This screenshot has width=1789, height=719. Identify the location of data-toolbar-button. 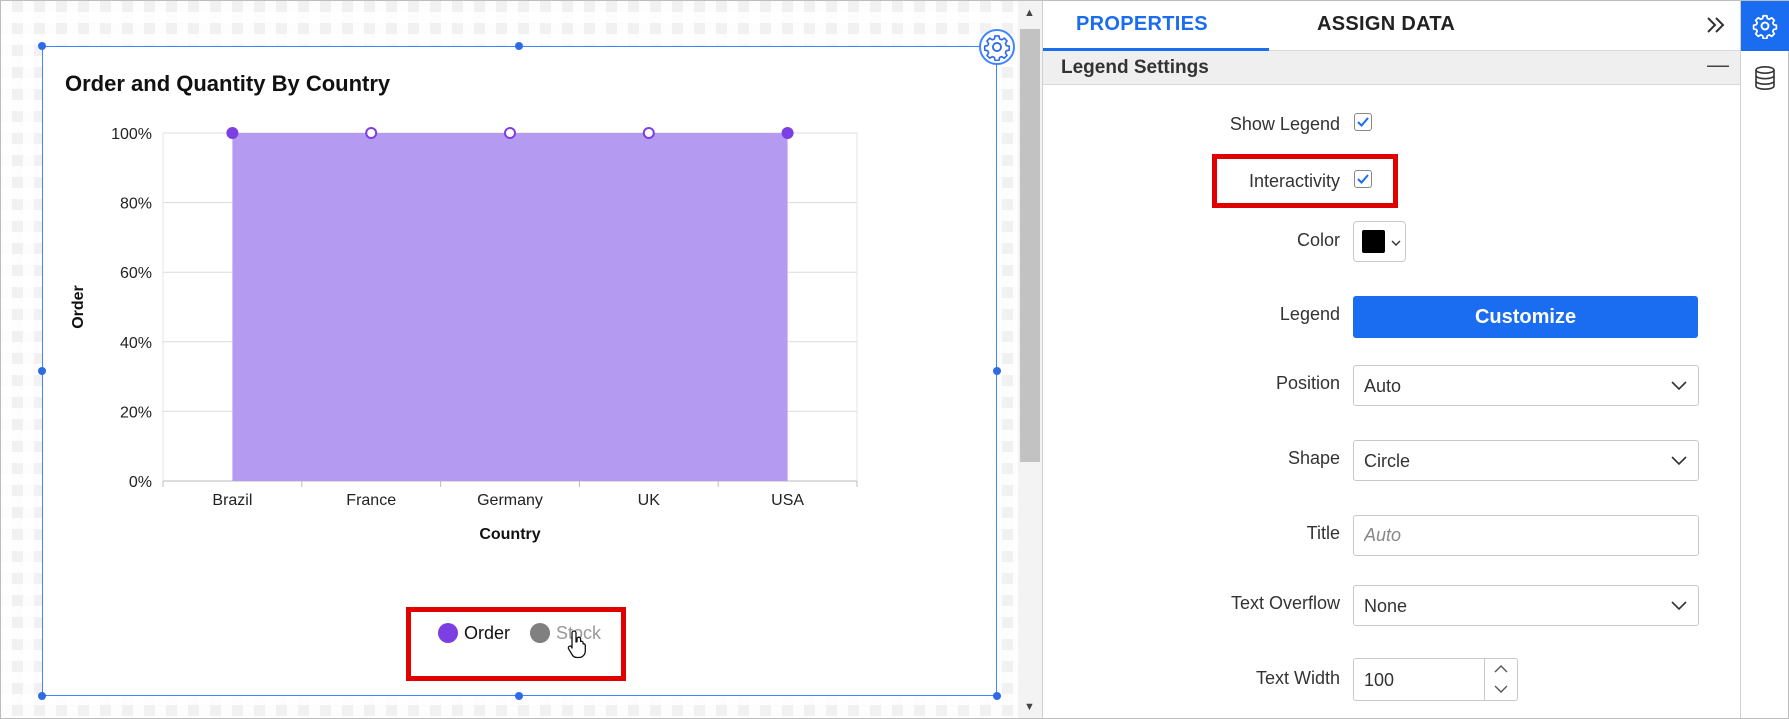
(1765, 78).